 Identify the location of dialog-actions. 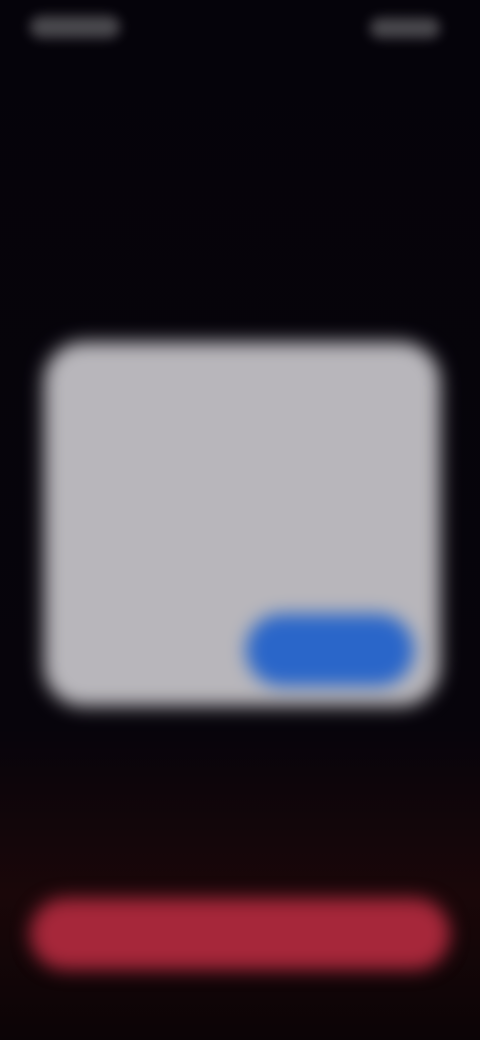
(242, 650).